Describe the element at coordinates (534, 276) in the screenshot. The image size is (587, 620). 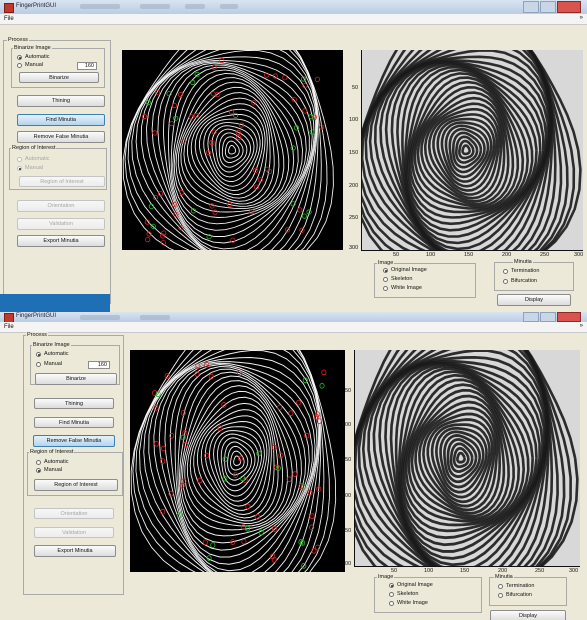
I see `minutia-group` at that location.